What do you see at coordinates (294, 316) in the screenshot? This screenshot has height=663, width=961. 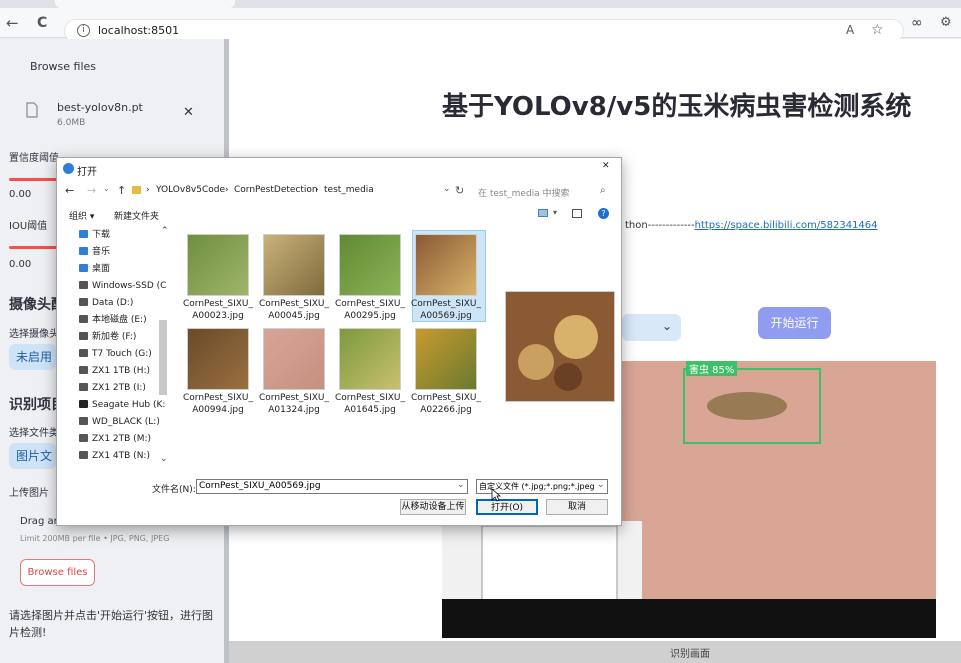 I see `file-name-label: A00045.jpg` at bounding box center [294, 316].